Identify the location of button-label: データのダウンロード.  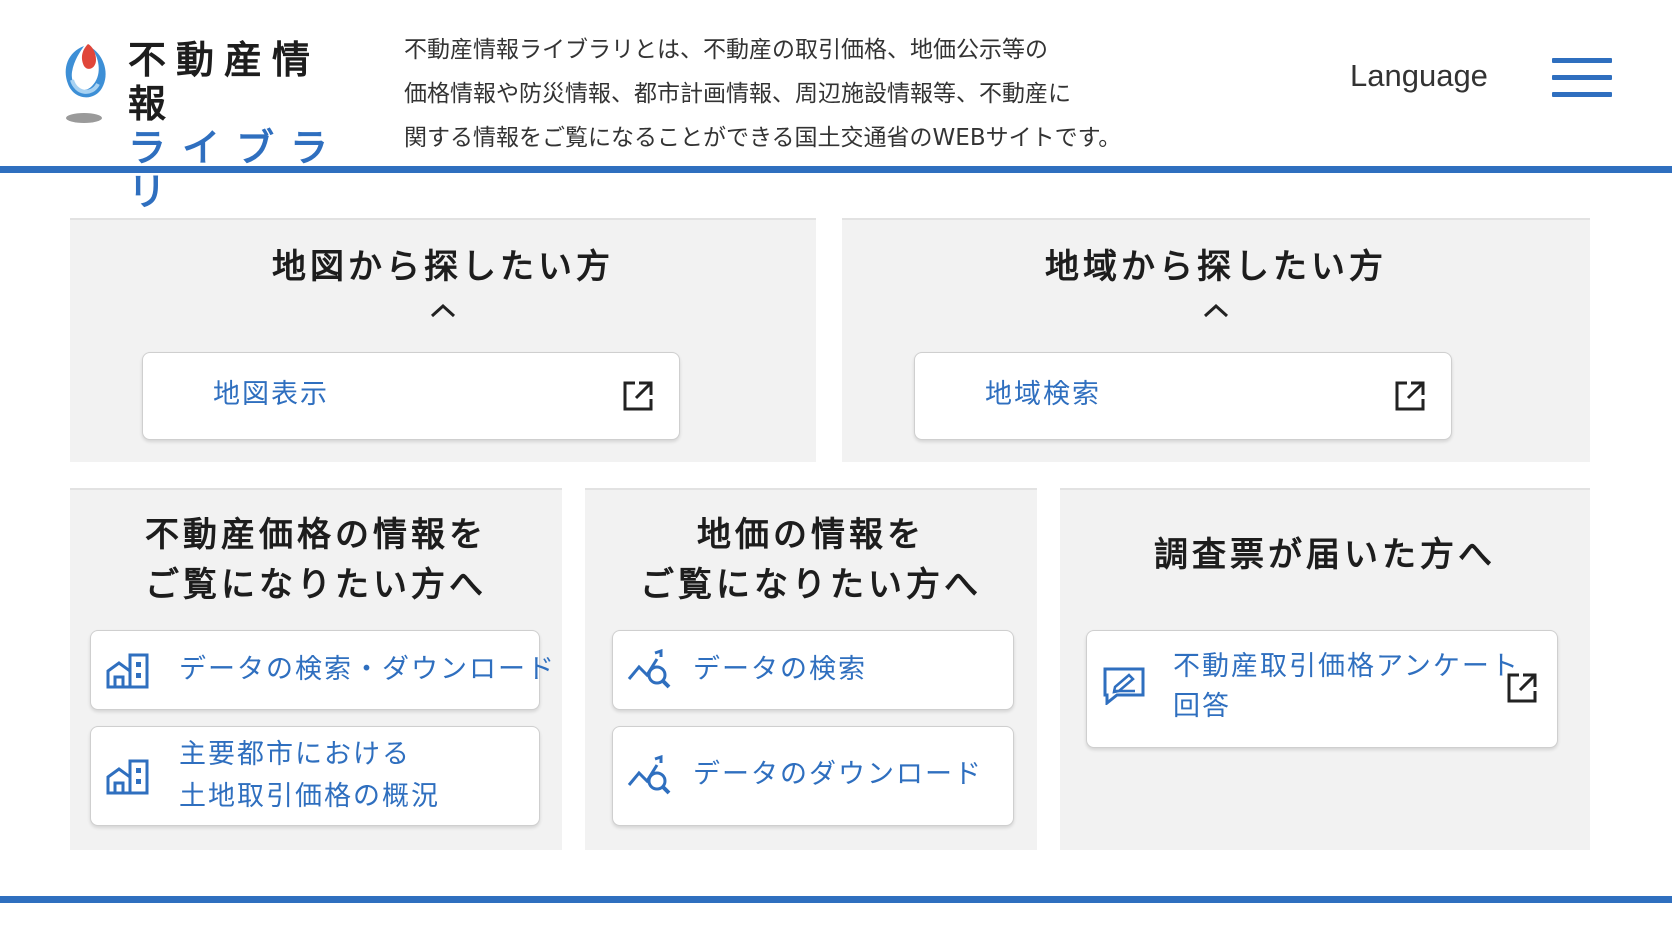
(838, 774).